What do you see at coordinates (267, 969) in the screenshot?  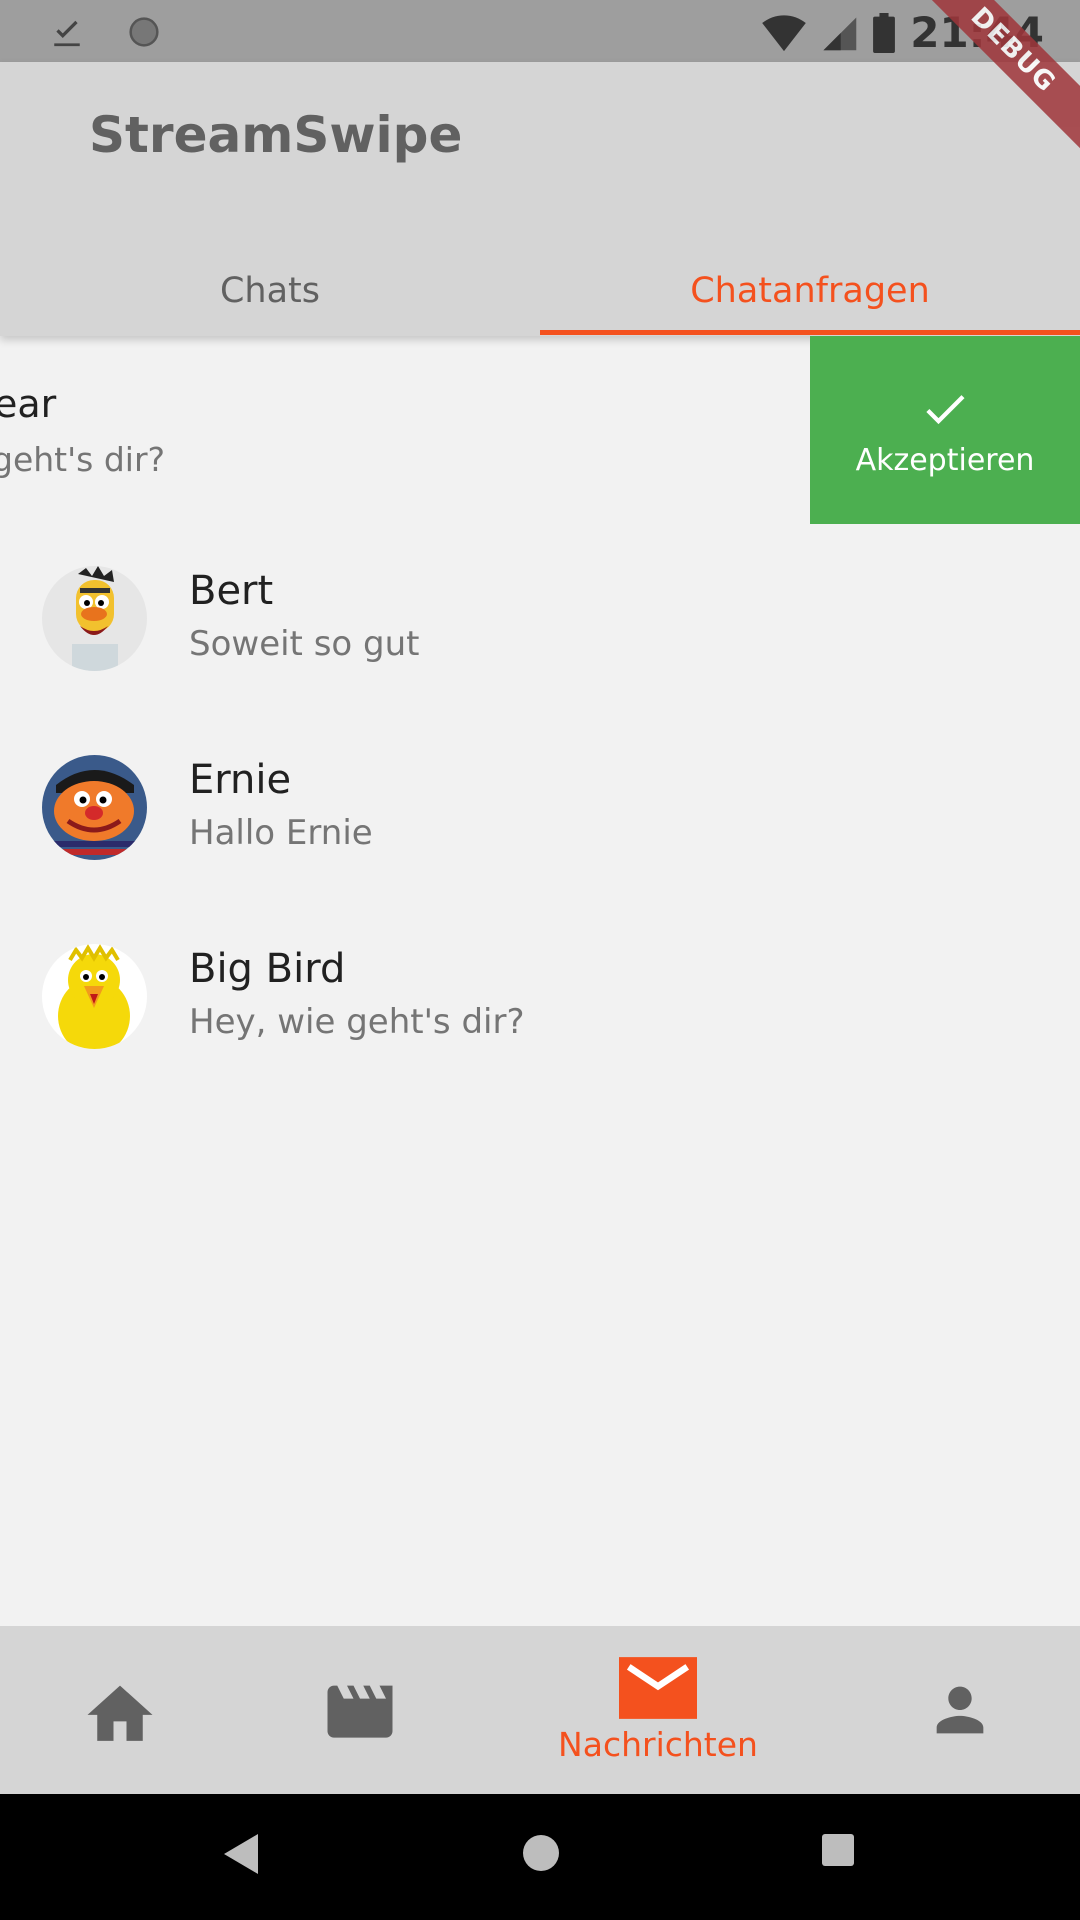 I see `request-name: Big Bird` at bounding box center [267, 969].